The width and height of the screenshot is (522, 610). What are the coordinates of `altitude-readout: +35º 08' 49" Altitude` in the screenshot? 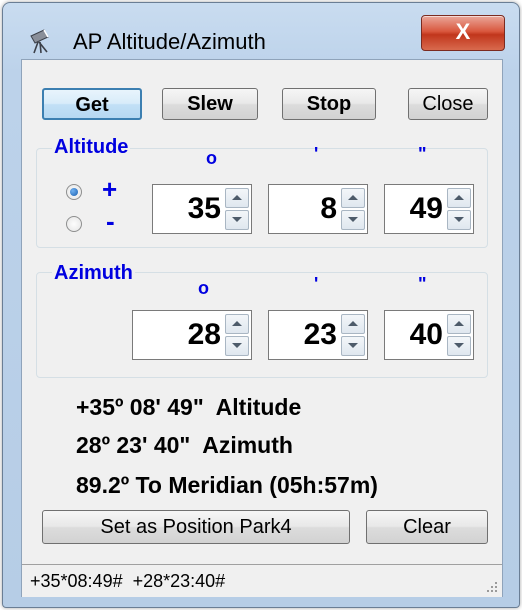 It's located at (189, 407).